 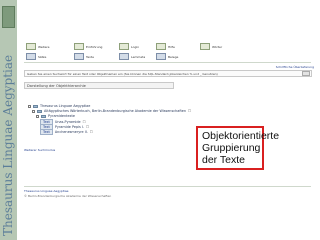 What do you see at coordinates (8, 145) in the screenshot?
I see `sidebar-title: Thesaurus Linguae Aegyptiae` at bounding box center [8, 145].